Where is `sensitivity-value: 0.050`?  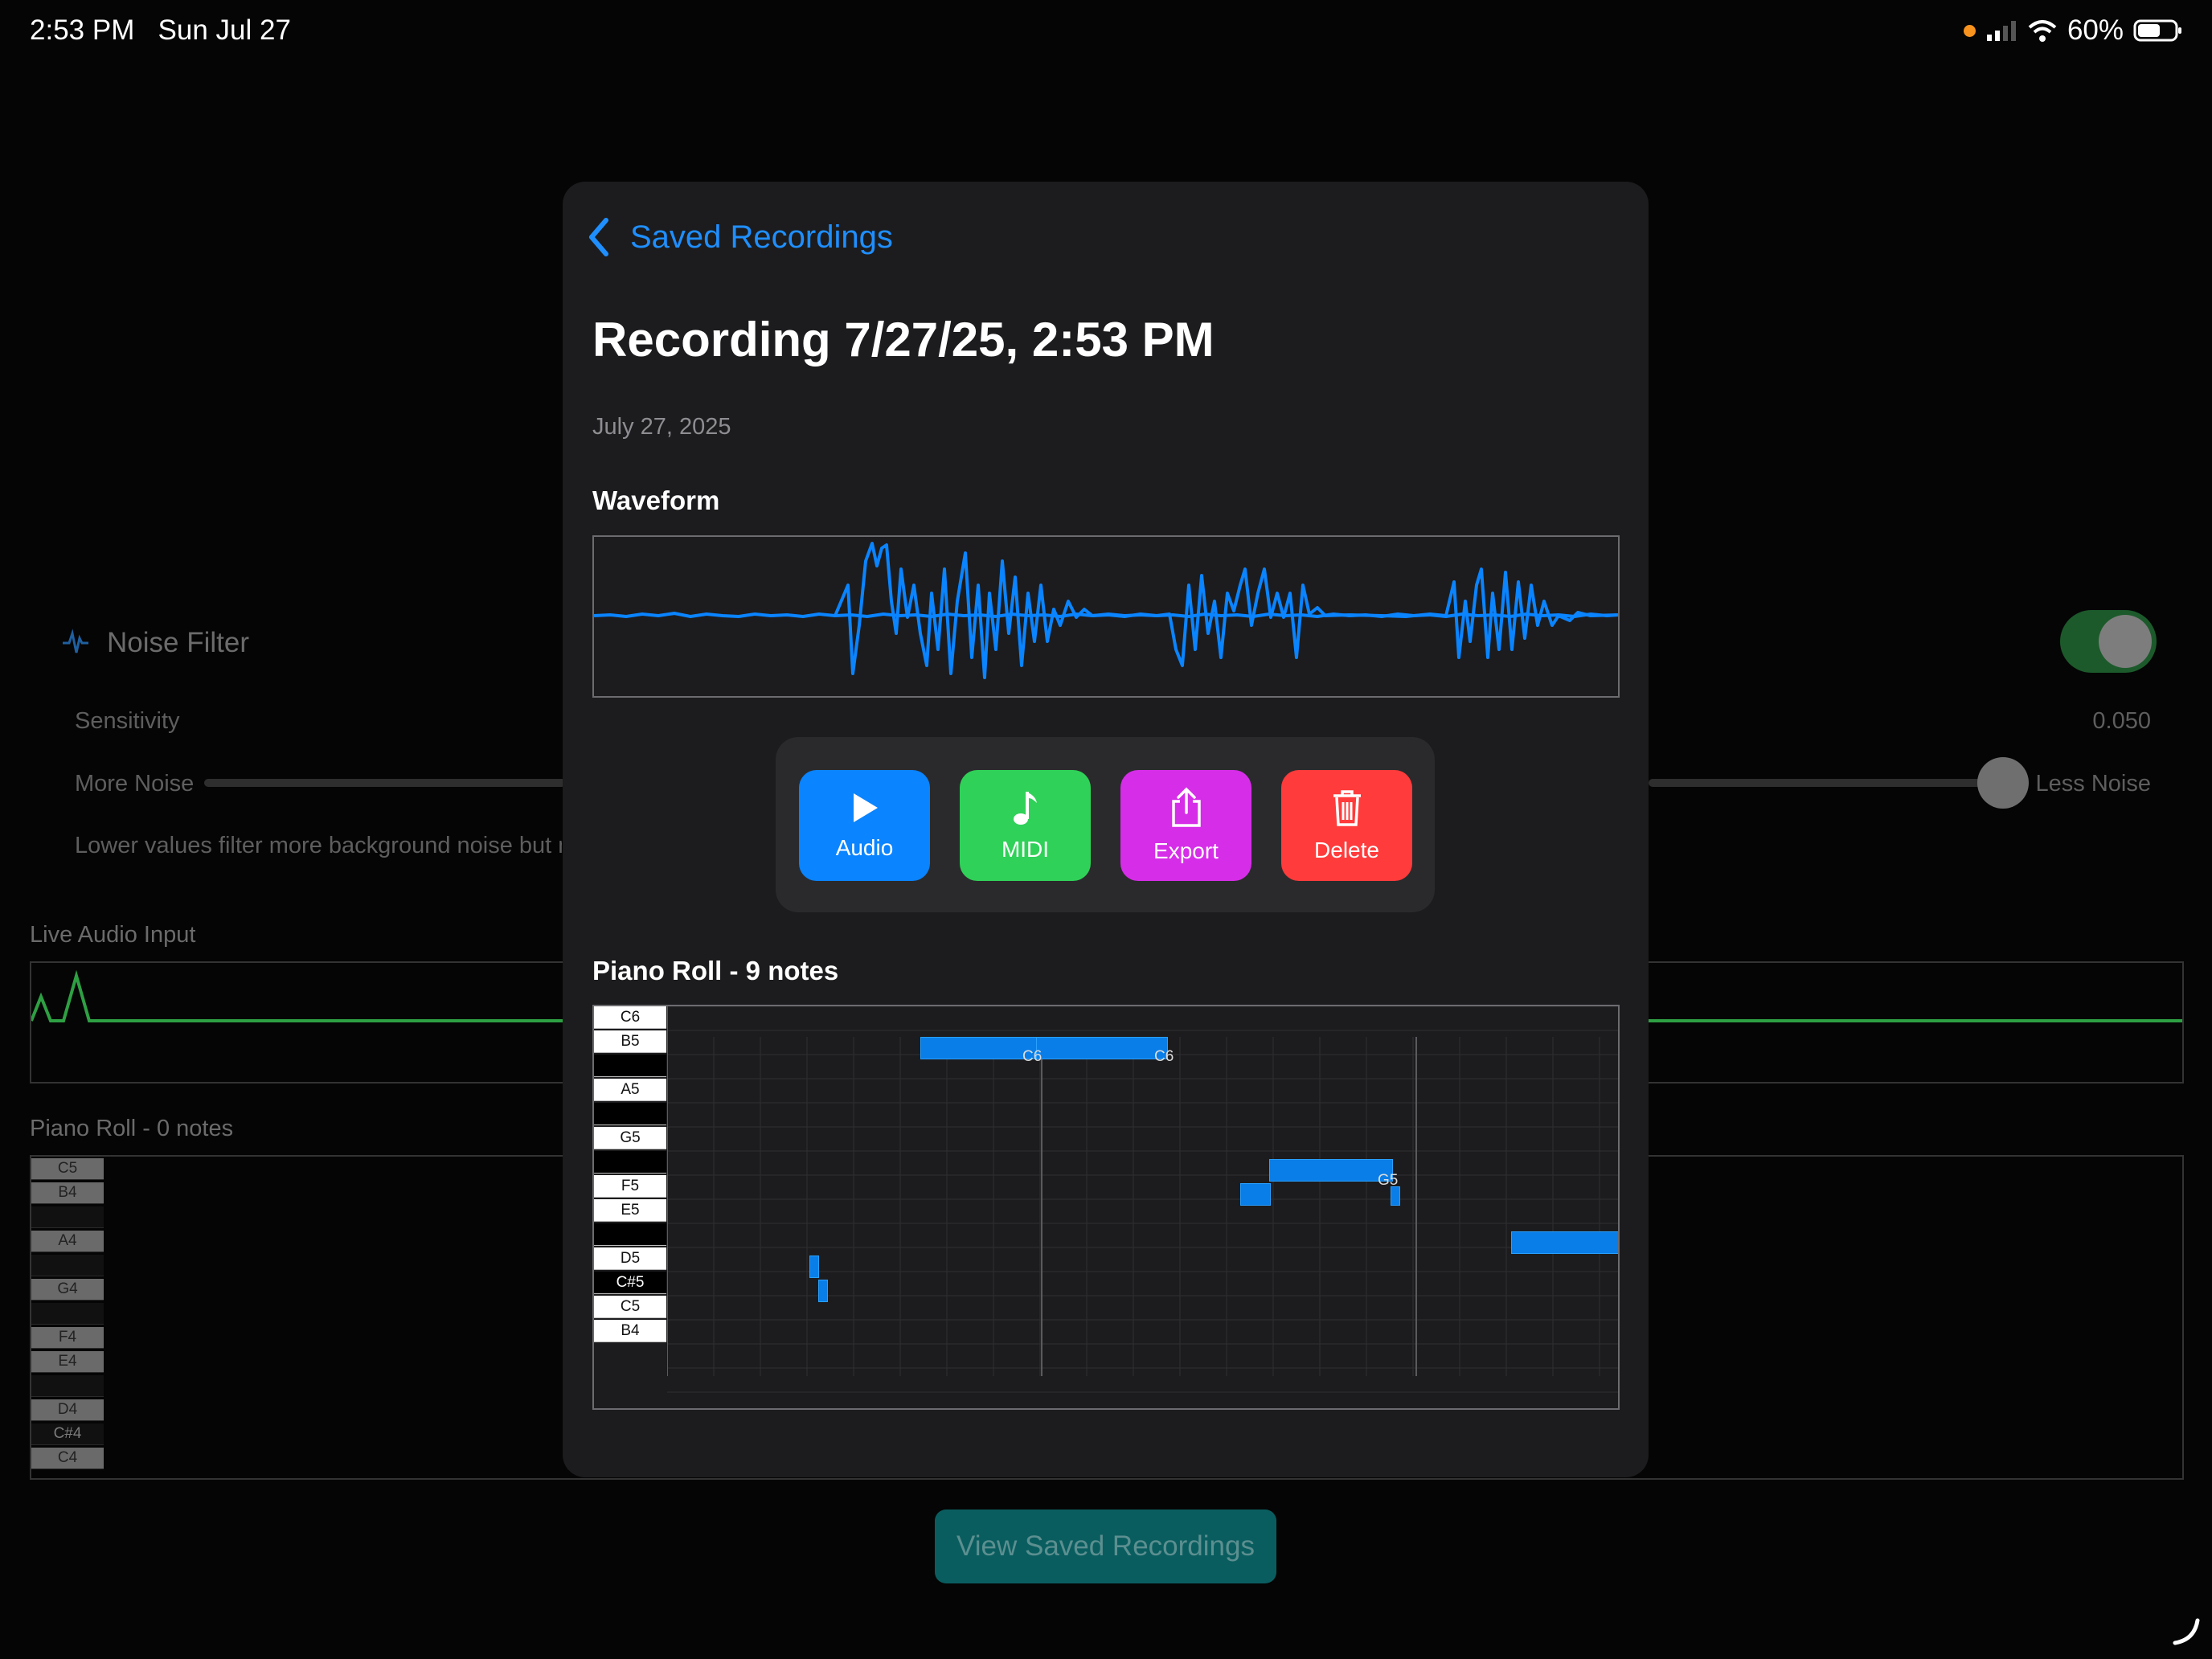
sensitivity-value: 0.050 is located at coordinates (2121, 721).